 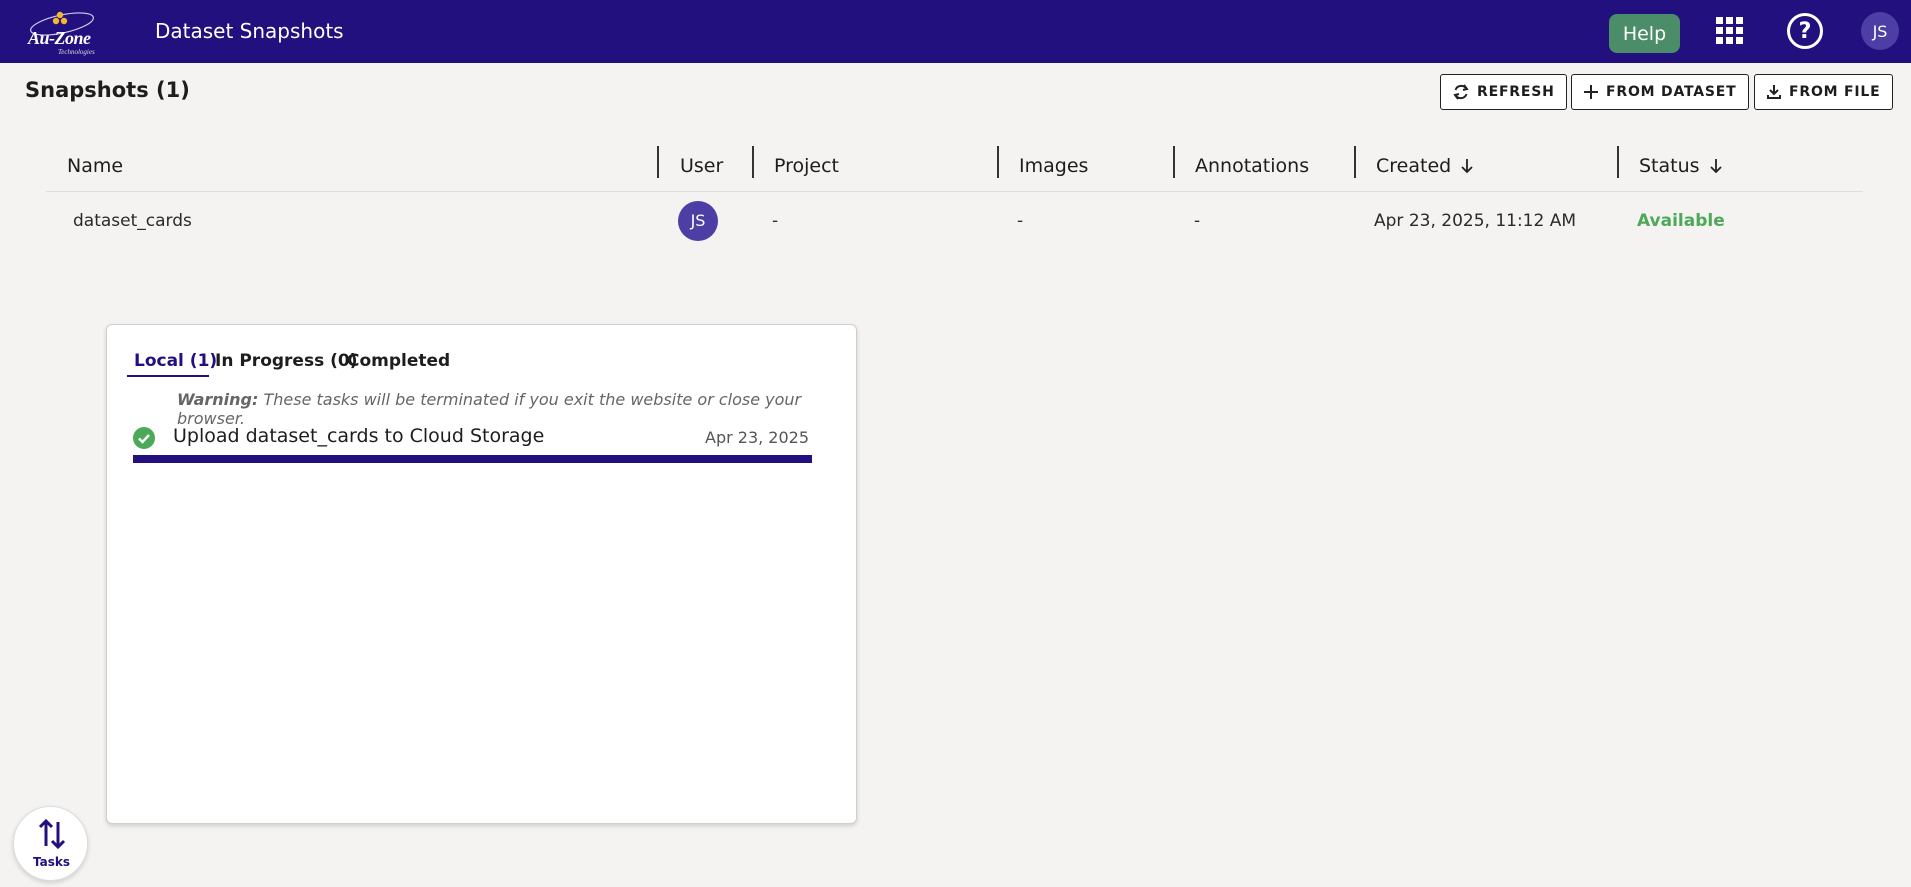 What do you see at coordinates (359, 436) in the screenshot?
I see `task-title: Upload dataset_cards to Cloud Storage` at bounding box center [359, 436].